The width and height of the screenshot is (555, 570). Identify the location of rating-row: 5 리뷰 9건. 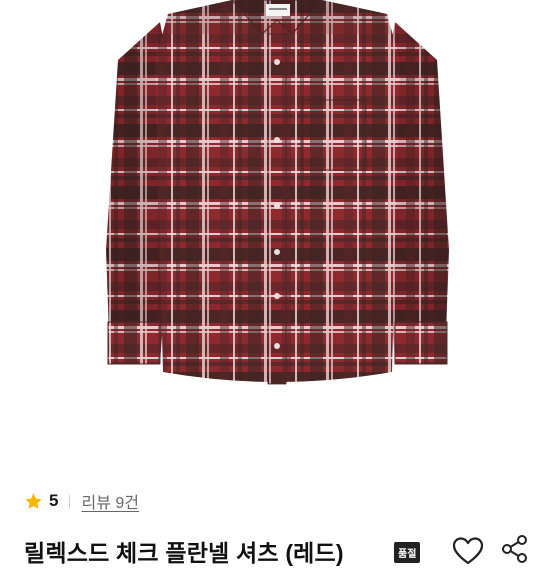
(81, 501).